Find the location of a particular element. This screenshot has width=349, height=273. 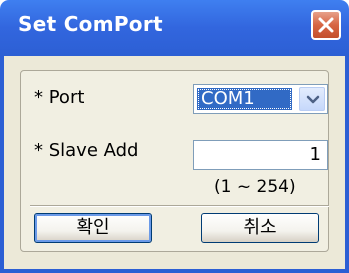

port-select-value: COM1 is located at coordinates (244, 99).